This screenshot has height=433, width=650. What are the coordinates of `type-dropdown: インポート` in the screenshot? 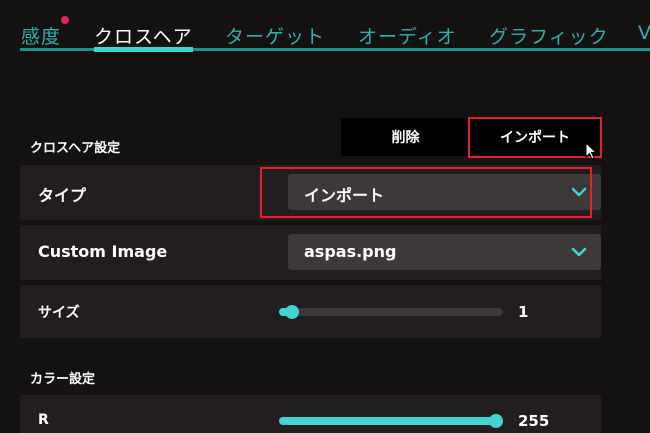 It's located at (444, 192).